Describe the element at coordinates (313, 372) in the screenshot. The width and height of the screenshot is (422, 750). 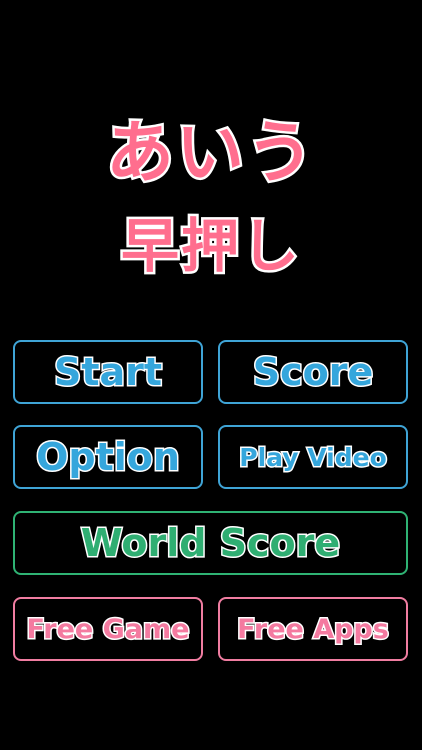
I see `score-button: Score` at that location.